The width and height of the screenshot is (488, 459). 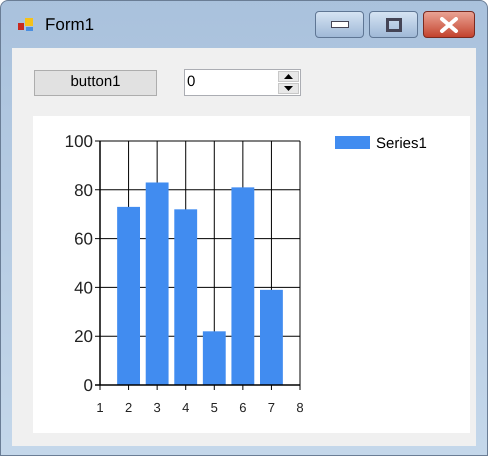 What do you see at coordinates (83, 190) in the screenshot?
I see `y-tick-label: 80` at bounding box center [83, 190].